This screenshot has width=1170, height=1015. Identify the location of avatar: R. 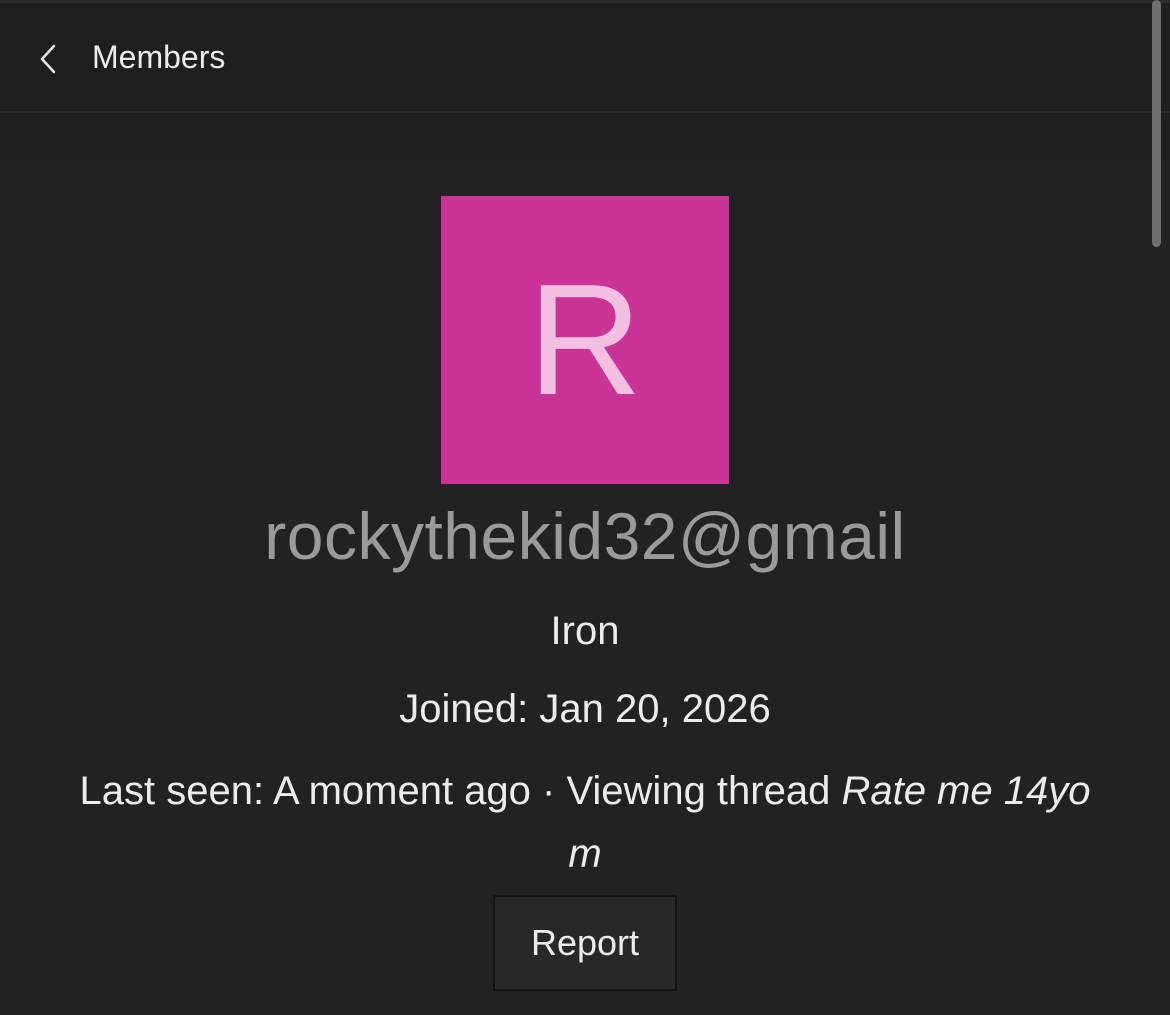
(585, 340).